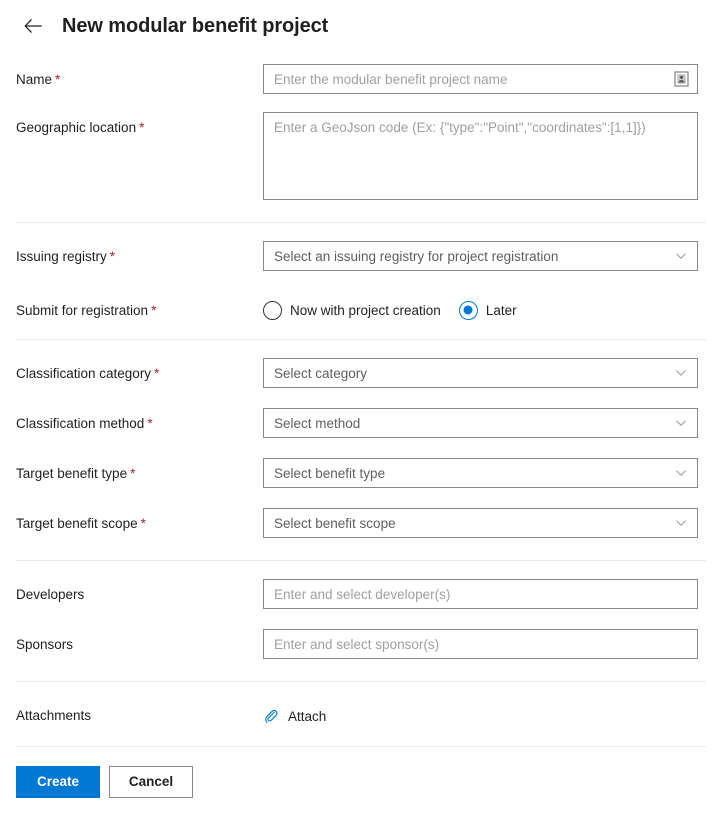 This screenshot has width=722, height=814. What do you see at coordinates (139, 591) in the screenshot?
I see `label-developers: Developers` at bounding box center [139, 591].